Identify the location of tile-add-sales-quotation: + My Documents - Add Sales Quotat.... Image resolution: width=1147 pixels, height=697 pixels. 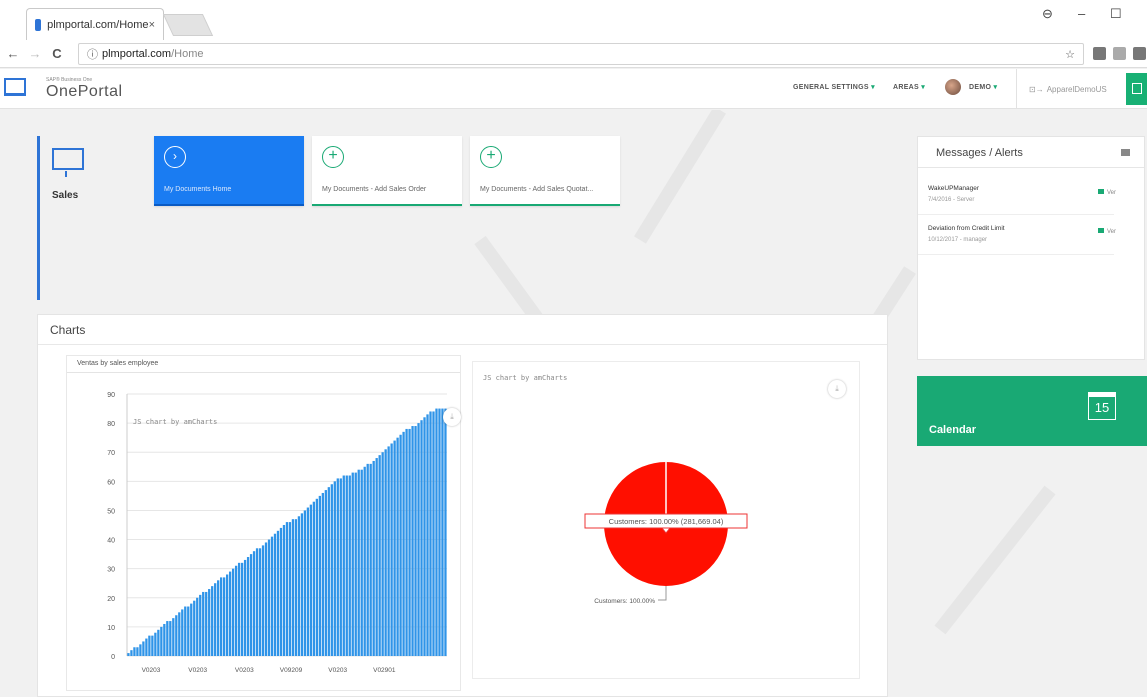
(545, 171).